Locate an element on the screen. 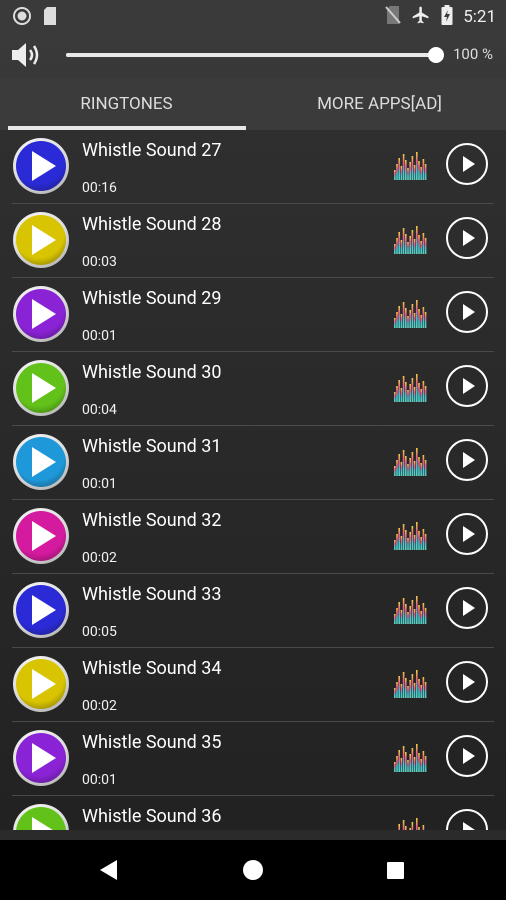  ringtone-name: Whistle Sound 30 is located at coordinates (152, 372).